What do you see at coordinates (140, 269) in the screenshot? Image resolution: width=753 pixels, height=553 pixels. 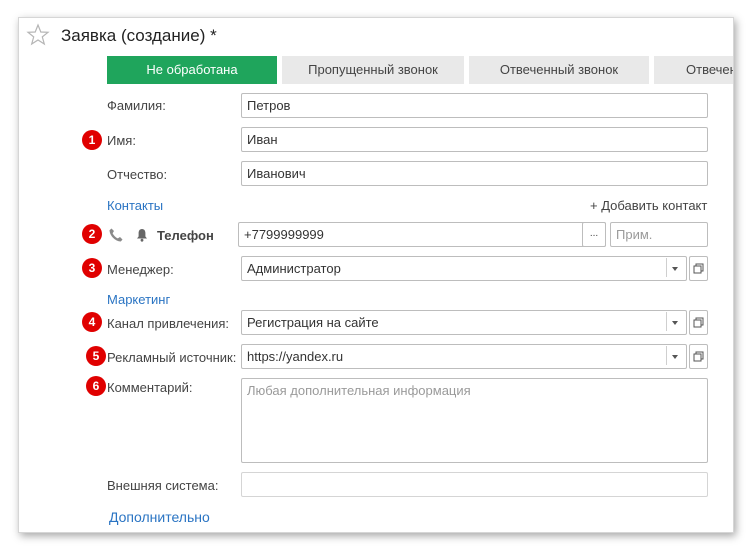 I see `manager-label: Менеджер:` at bounding box center [140, 269].